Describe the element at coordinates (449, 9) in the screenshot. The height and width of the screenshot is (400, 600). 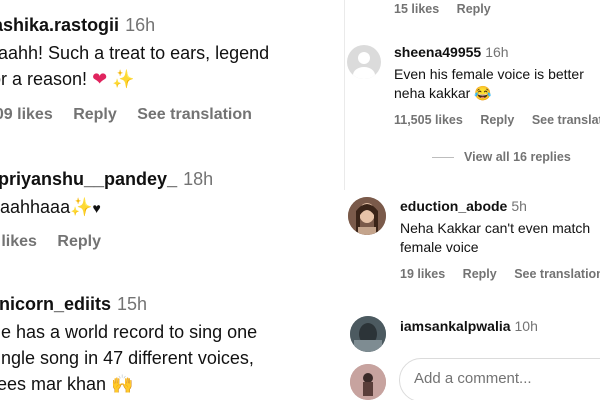
I see `comment-actions: 15 likes Reply` at that location.